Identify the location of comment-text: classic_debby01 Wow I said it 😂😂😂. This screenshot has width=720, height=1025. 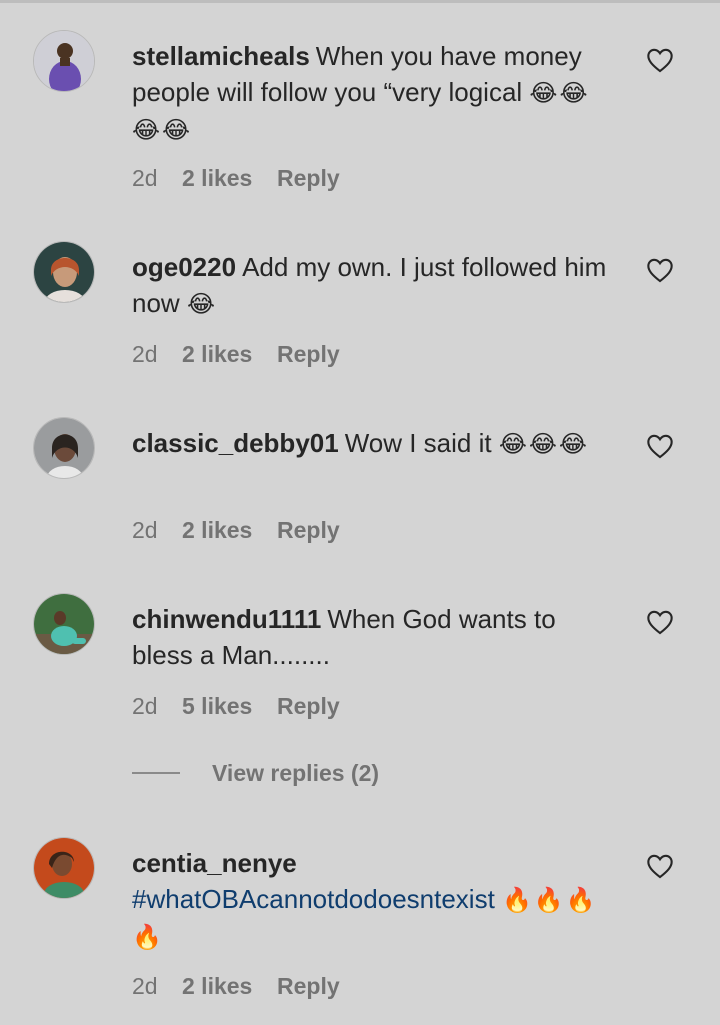
(374, 443).